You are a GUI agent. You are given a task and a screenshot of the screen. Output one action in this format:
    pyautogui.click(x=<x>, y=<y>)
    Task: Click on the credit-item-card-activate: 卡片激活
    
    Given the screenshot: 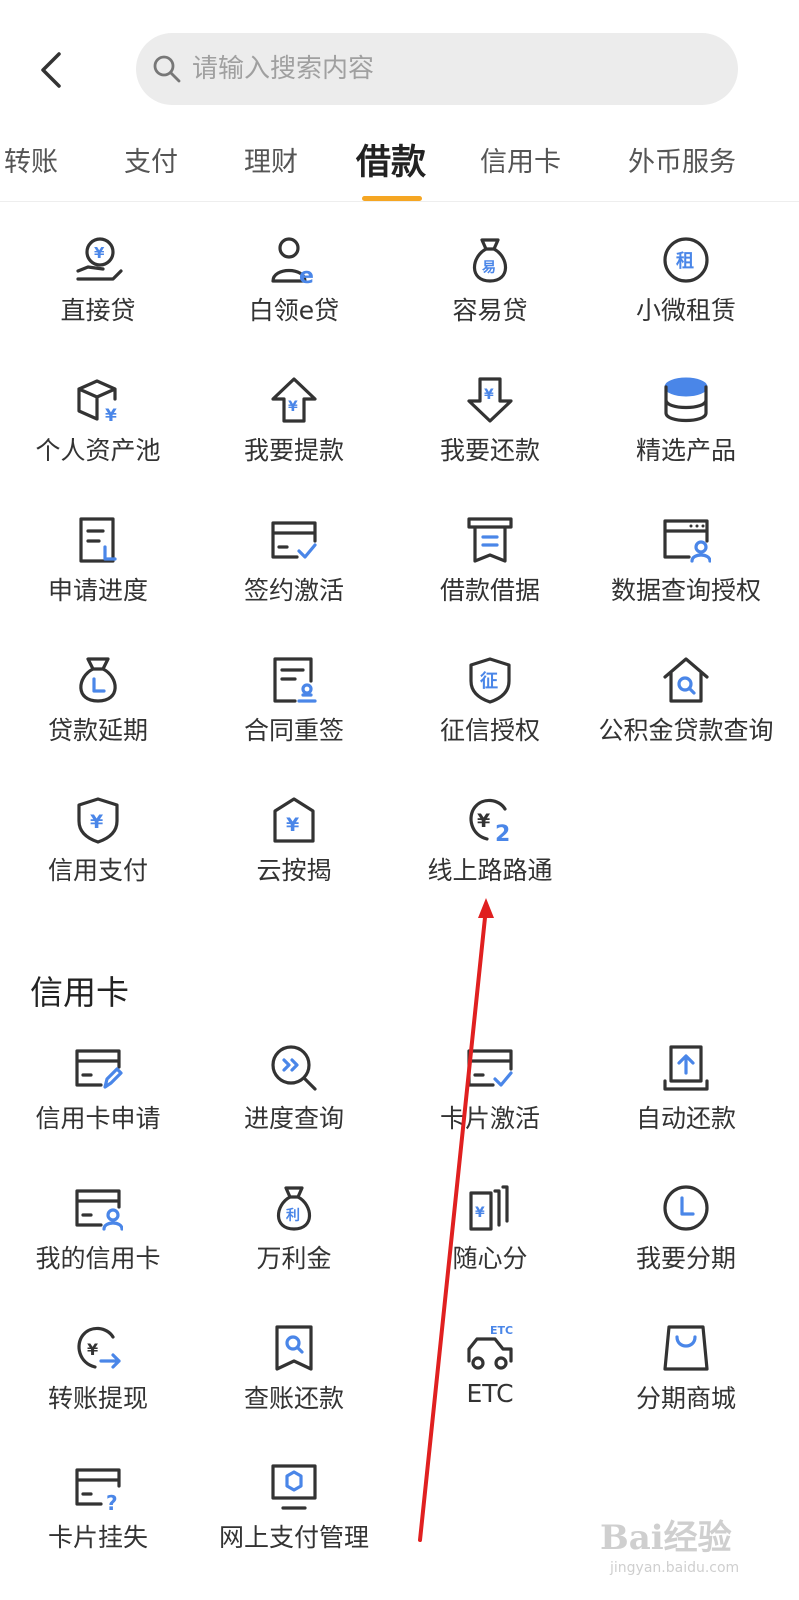 What is the action you would take?
    pyautogui.click(x=490, y=1108)
    